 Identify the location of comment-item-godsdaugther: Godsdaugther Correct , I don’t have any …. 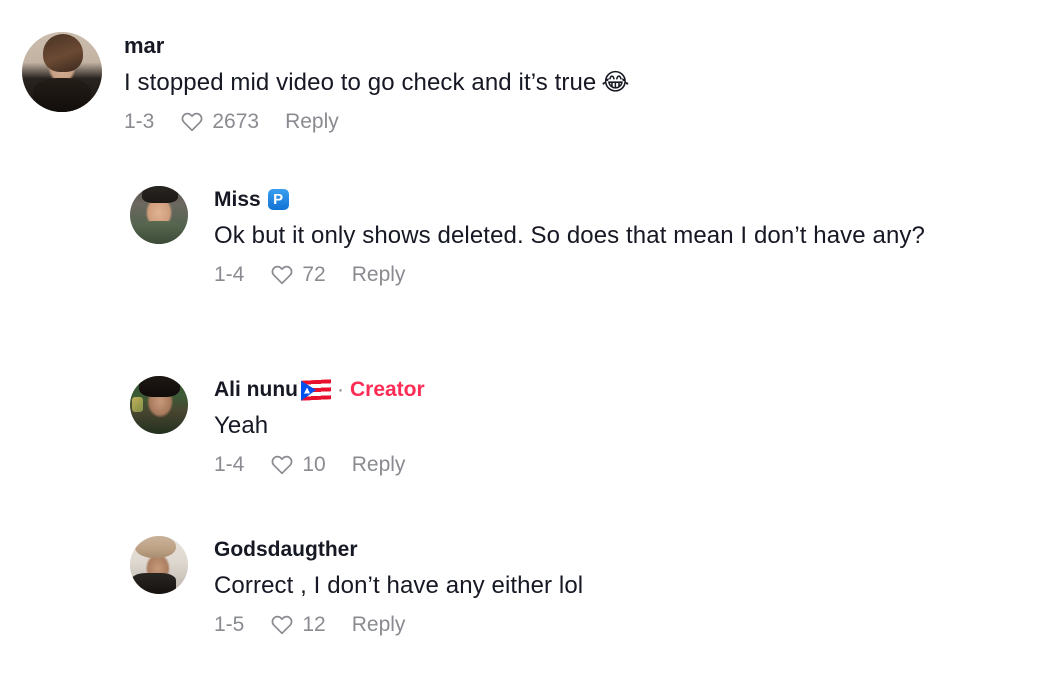
(356, 586).